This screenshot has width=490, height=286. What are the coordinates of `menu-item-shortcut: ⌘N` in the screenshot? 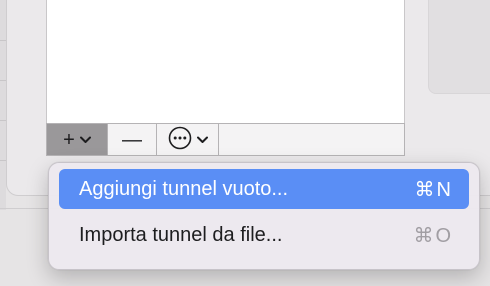 It's located at (433, 189).